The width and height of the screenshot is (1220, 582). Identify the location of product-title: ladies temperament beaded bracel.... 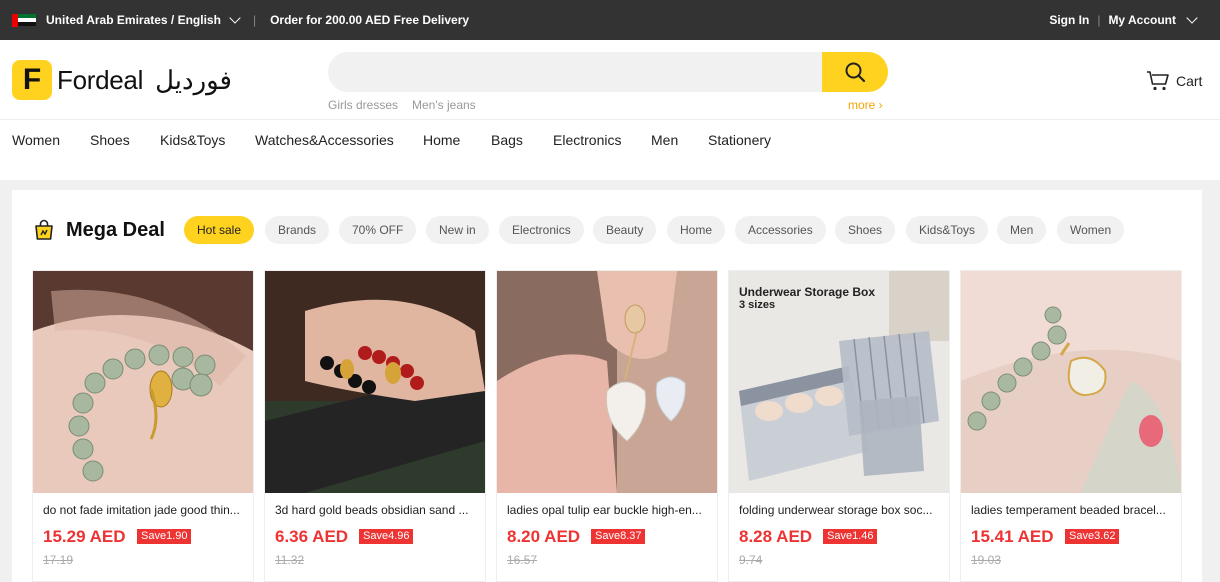
(1071, 510).